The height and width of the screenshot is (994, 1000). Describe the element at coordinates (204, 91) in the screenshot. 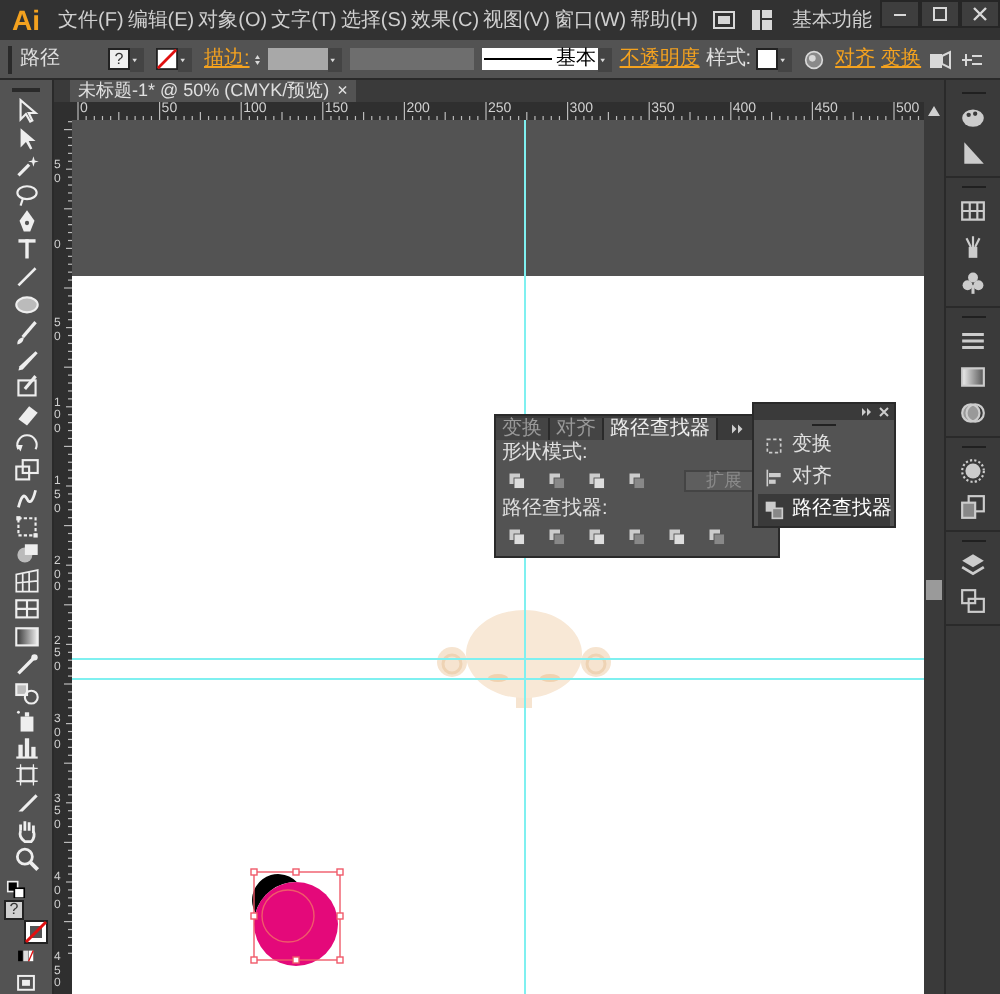

I see `document-title: 未标题-1* @ 50% (CMYK/预览)` at that location.